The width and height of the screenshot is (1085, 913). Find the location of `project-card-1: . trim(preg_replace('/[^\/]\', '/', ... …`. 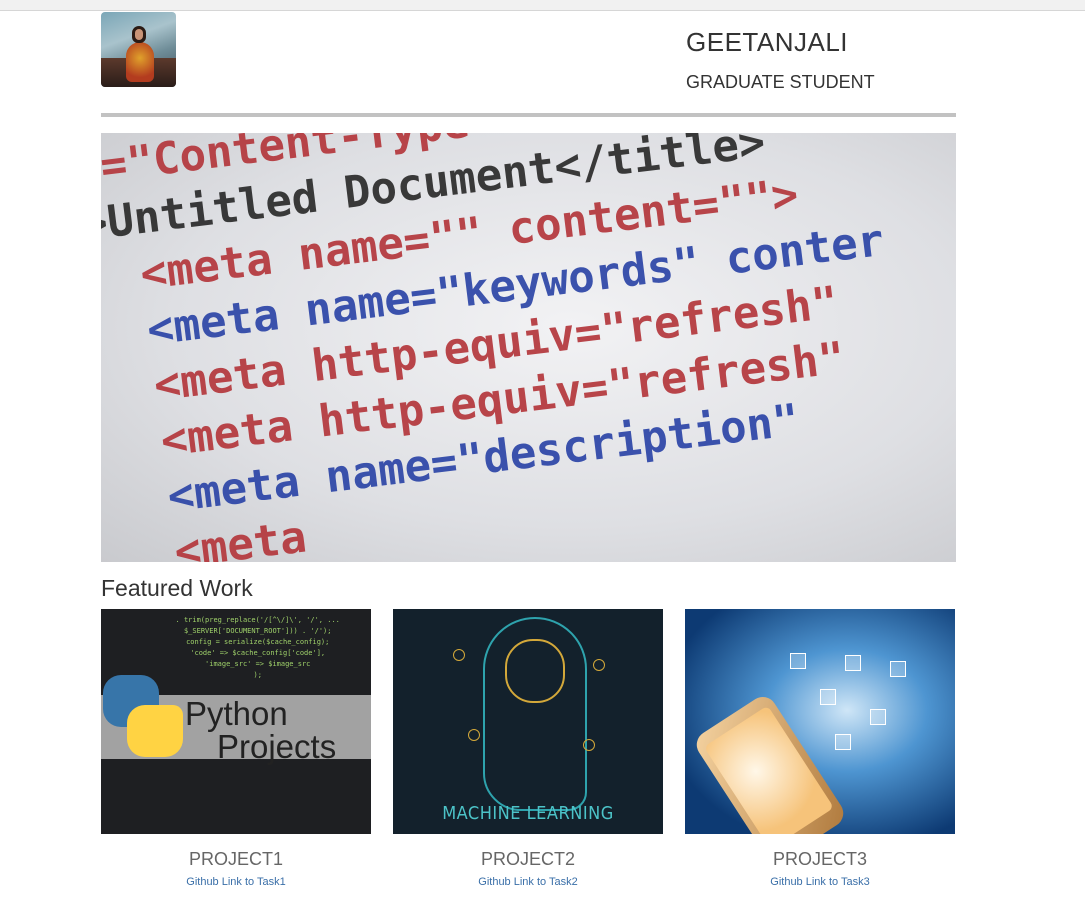

project-card-1: . trim(preg_replace('/[^\/]\', '/', ... … is located at coordinates (236, 749).